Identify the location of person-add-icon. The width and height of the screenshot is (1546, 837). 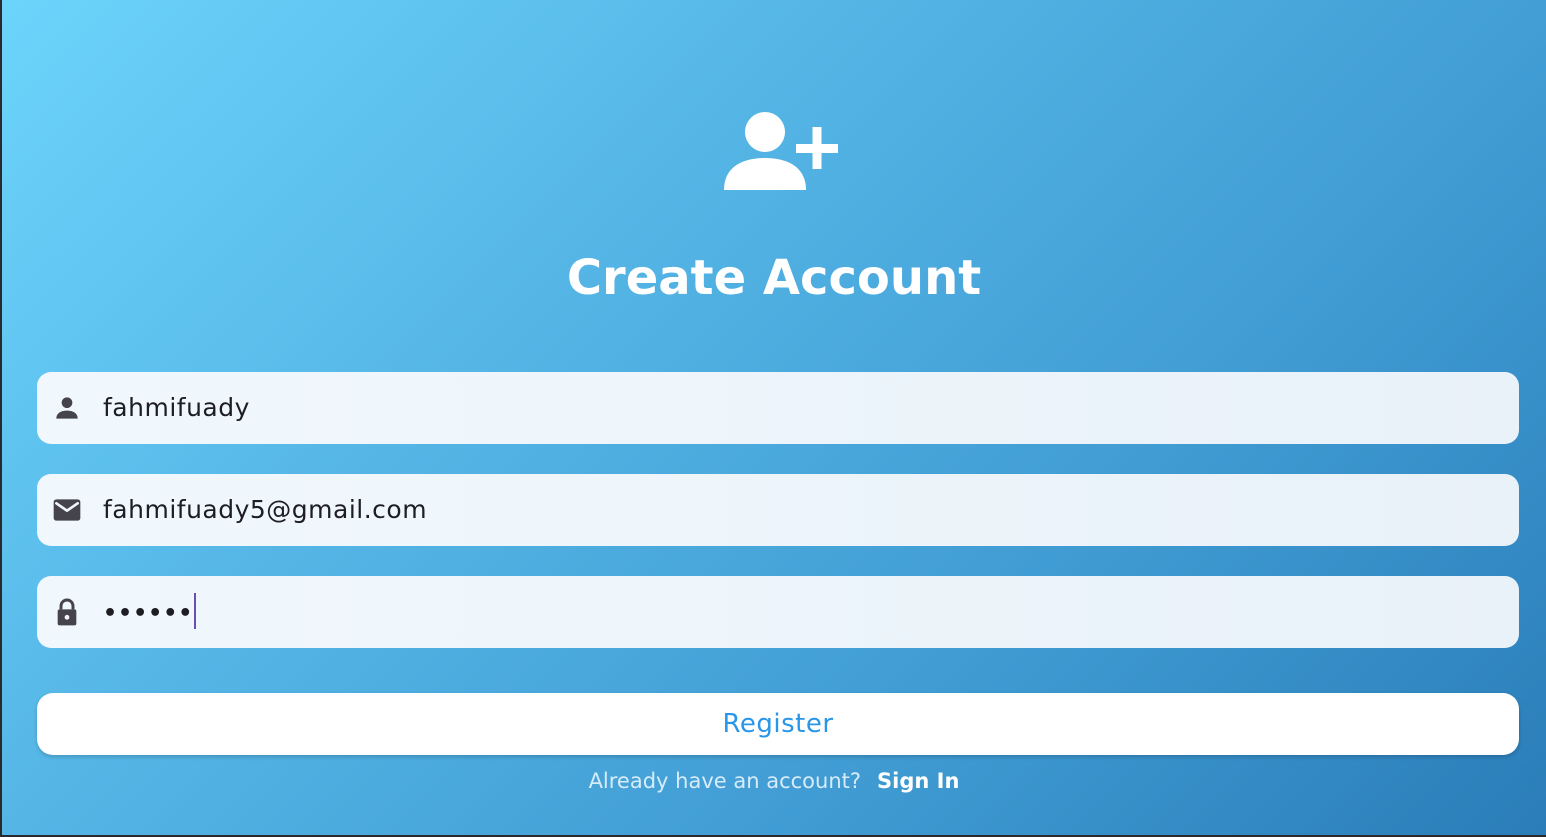
(781, 151).